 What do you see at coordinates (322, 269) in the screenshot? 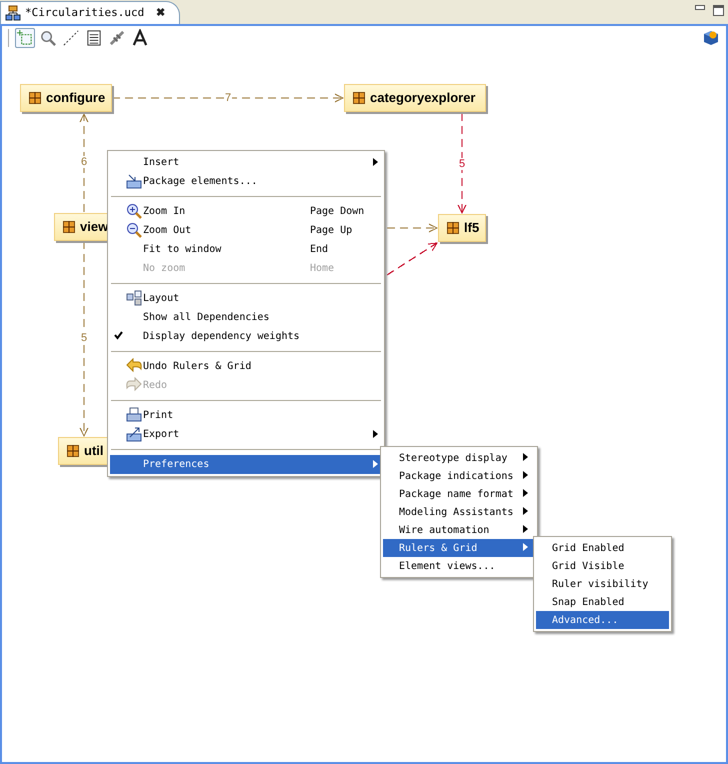
I see `shortcut-label: Home` at bounding box center [322, 269].